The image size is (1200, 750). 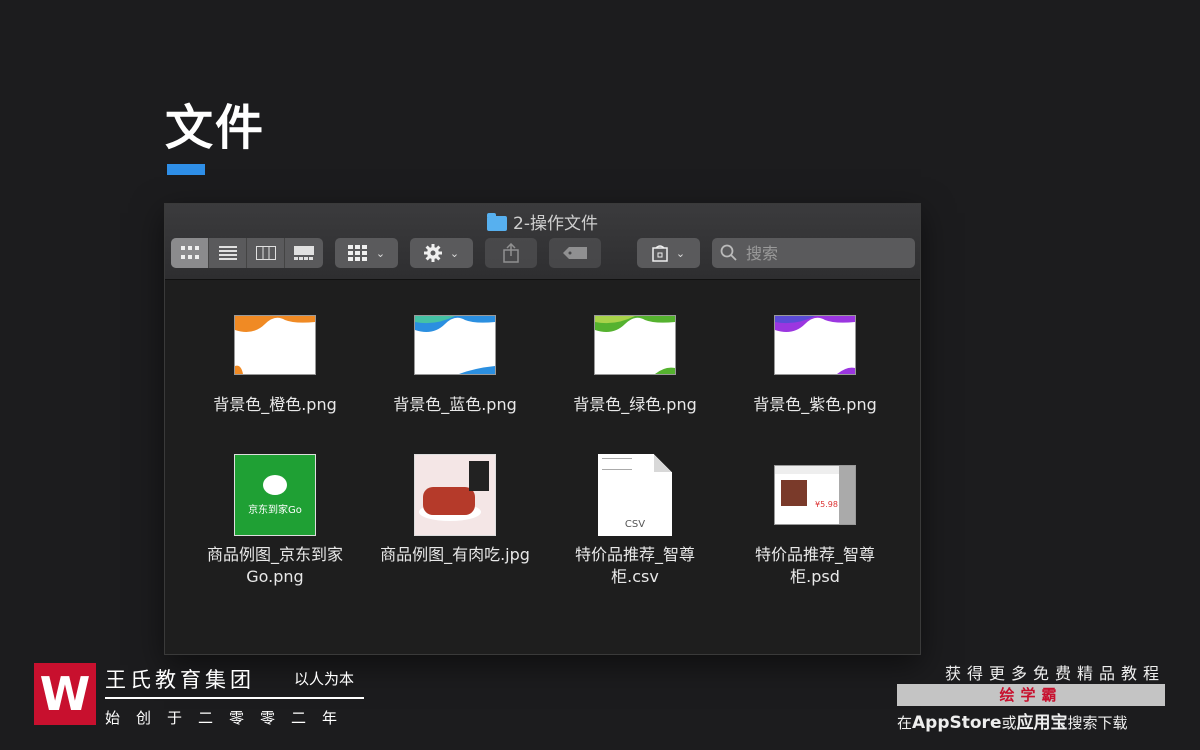 I want to click on file-item: 背景色_绿色.png, so click(x=635, y=360).